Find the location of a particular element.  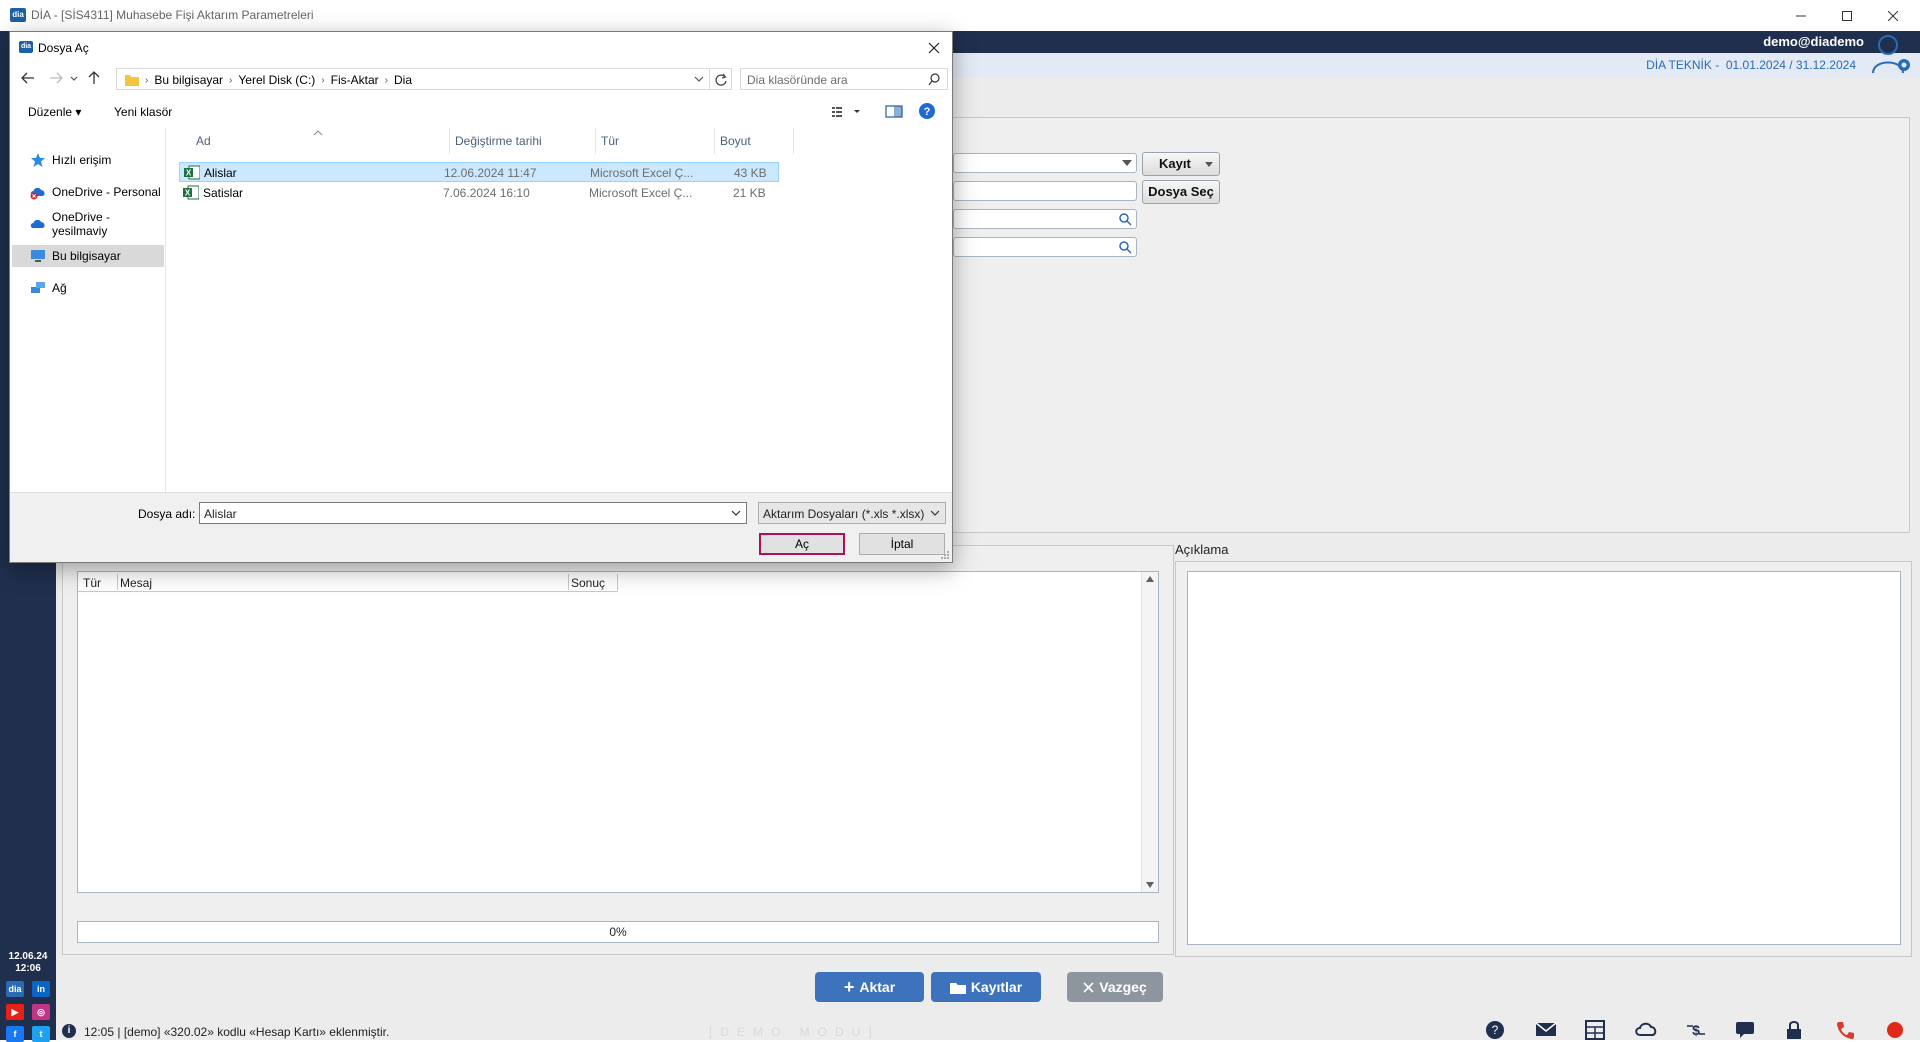

record-status-icon is located at coordinates (1896, 1030).